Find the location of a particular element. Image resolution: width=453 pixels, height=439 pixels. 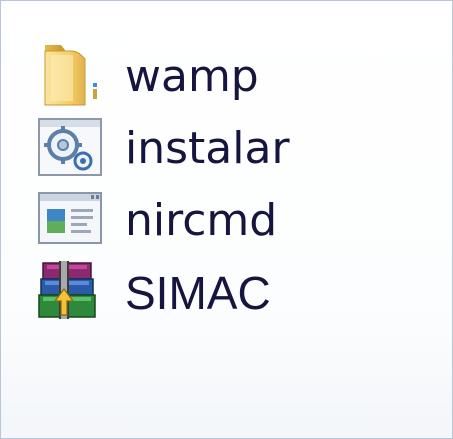

file-name: instalar is located at coordinates (207, 148).